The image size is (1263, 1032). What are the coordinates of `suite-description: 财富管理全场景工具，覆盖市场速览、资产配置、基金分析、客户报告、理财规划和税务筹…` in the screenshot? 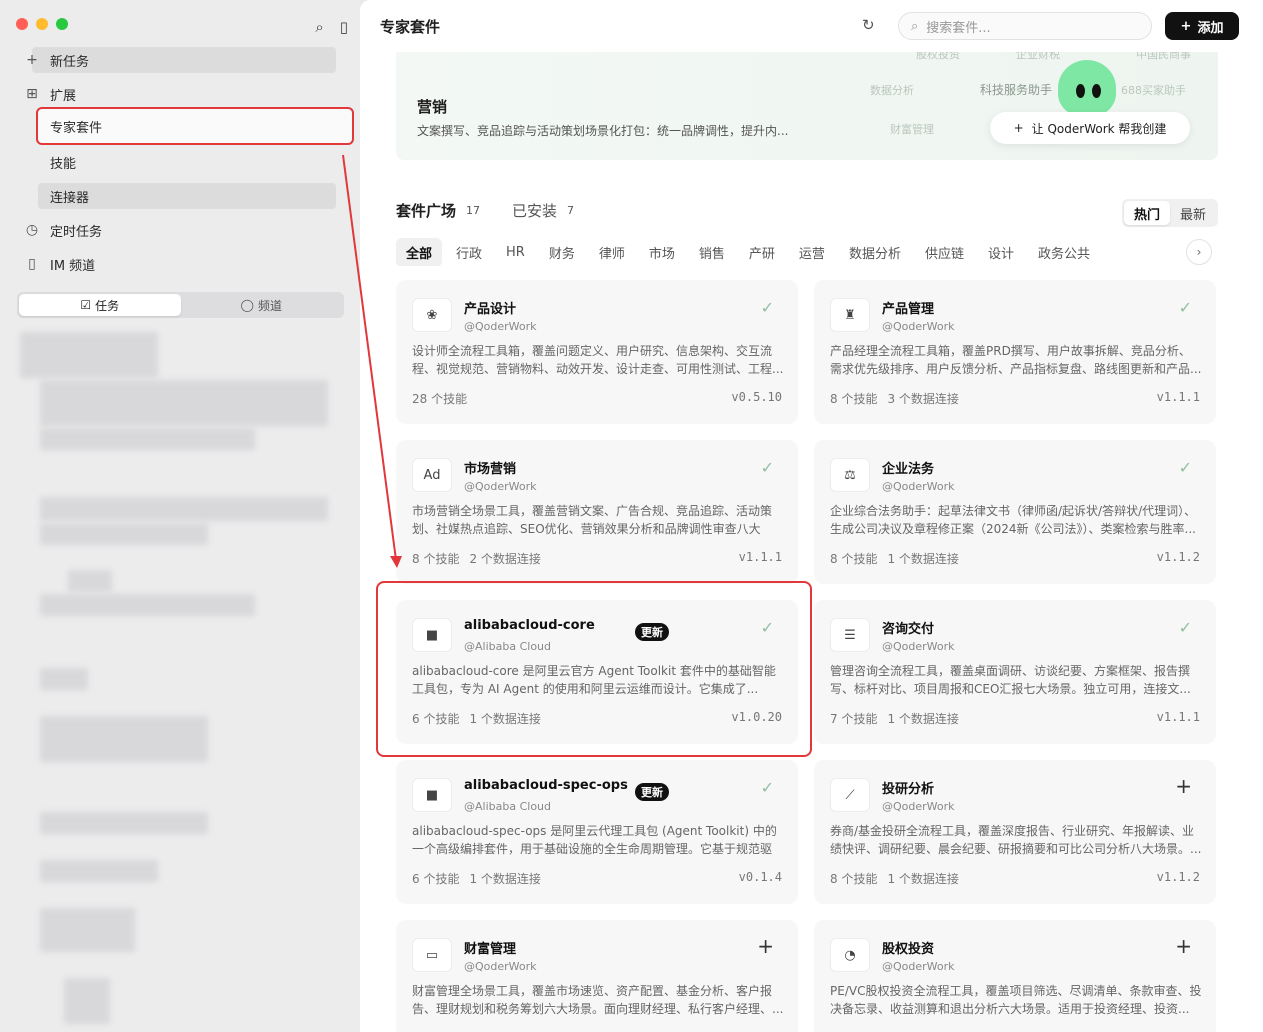 It's located at (598, 1000).